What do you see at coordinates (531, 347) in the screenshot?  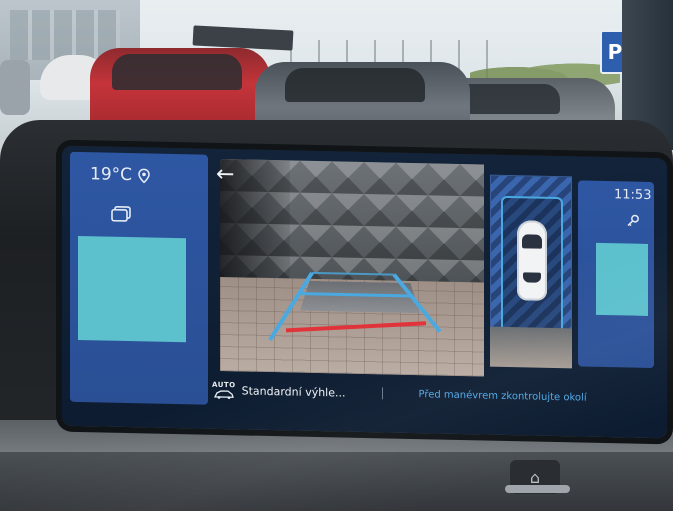 I see `car-view-camera-strip` at bounding box center [531, 347].